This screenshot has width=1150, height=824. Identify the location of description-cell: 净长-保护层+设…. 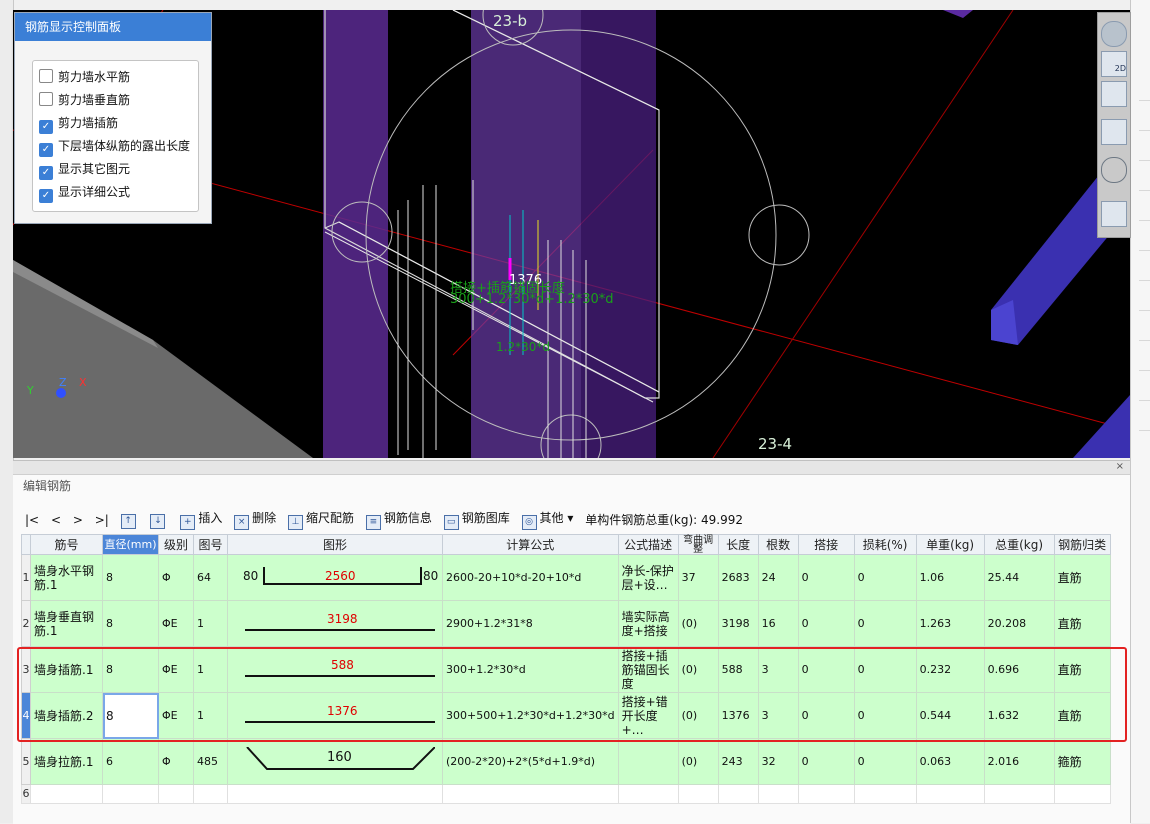
(648, 577).